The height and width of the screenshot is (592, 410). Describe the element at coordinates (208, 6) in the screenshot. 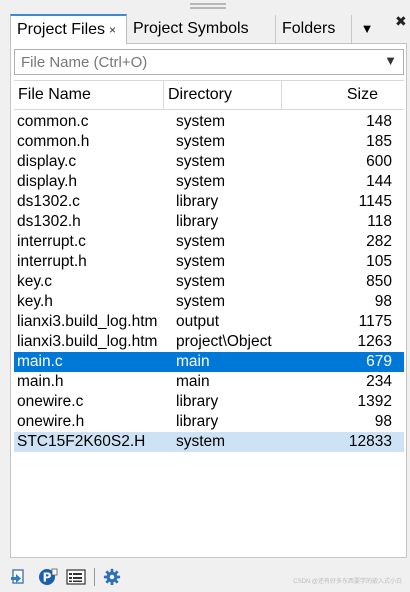

I see `panel-drag-grip` at that location.